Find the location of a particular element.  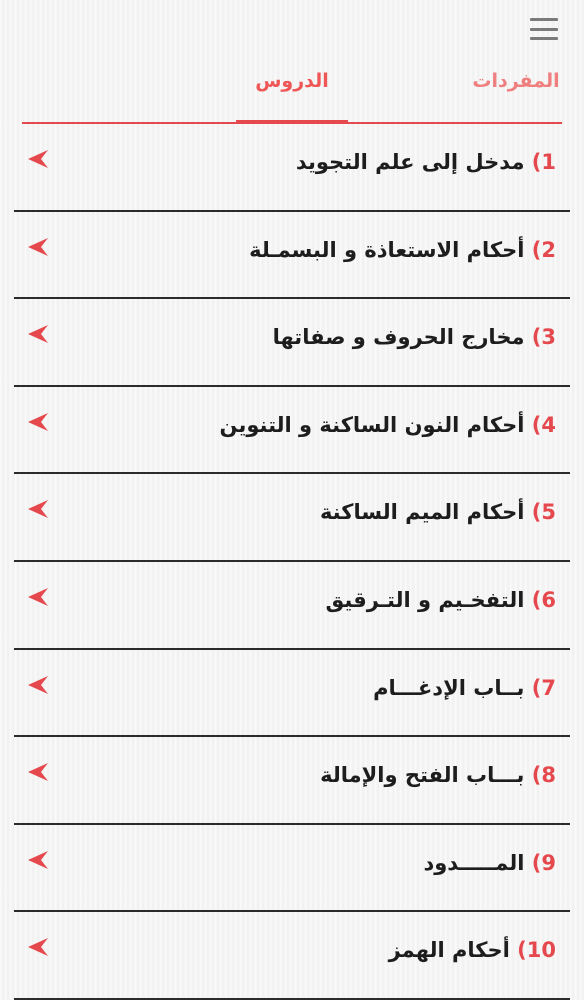

lesson-label: بـــاب الفتح والإمالة is located at coordinates (422, 775).